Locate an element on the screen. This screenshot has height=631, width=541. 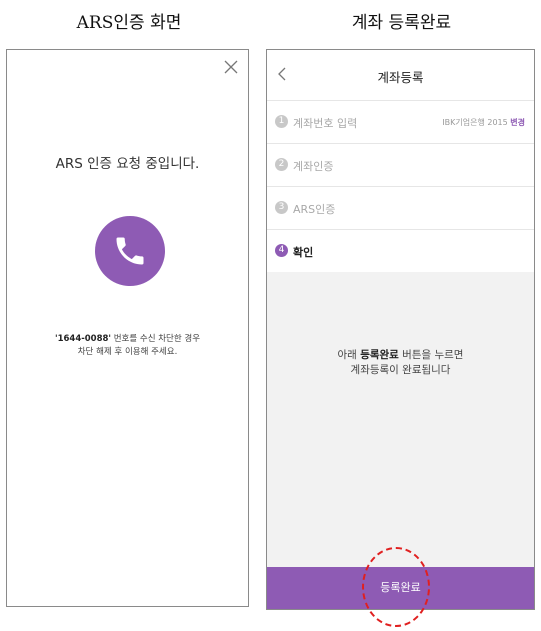
step-account-verification: 2 계좌인증 is located at coordinates (400, 164).